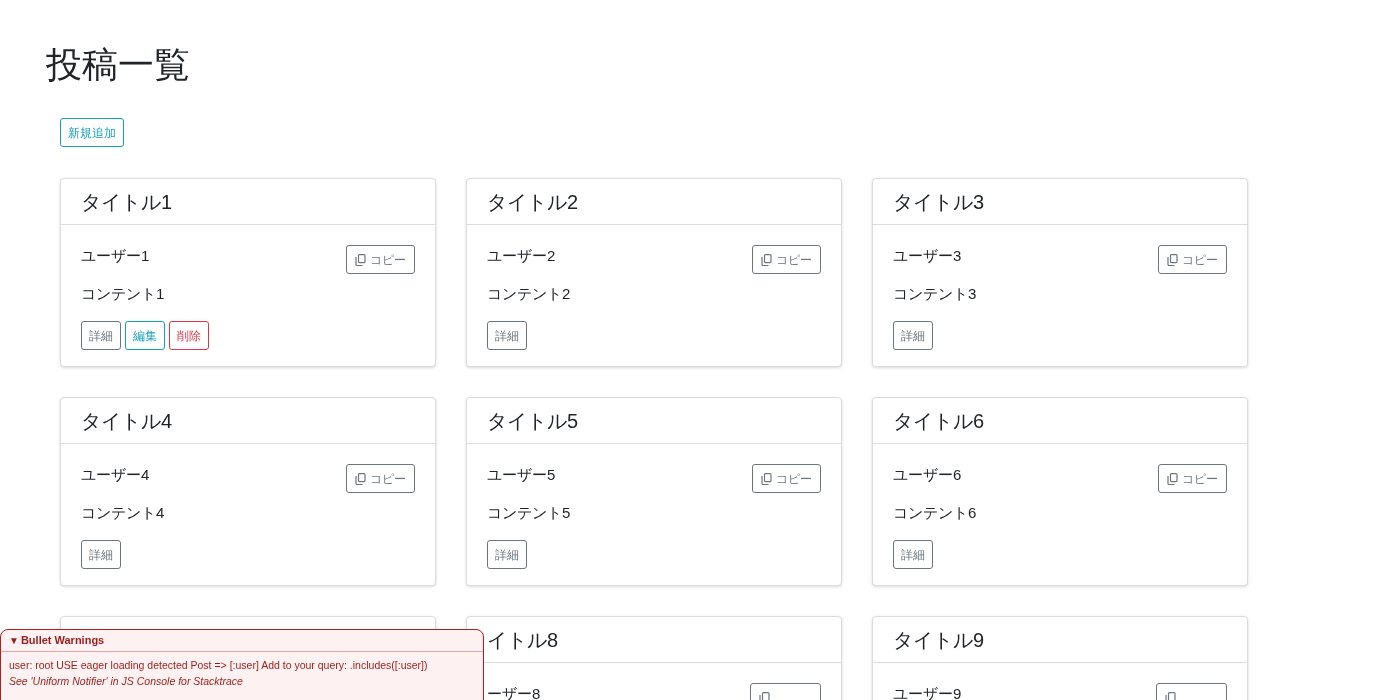 The height and width of the screenshot is (700, 1400). Describe the element at coordinates (935, 513) in the screenshot. I see `content-text: コンテント6` at that location.